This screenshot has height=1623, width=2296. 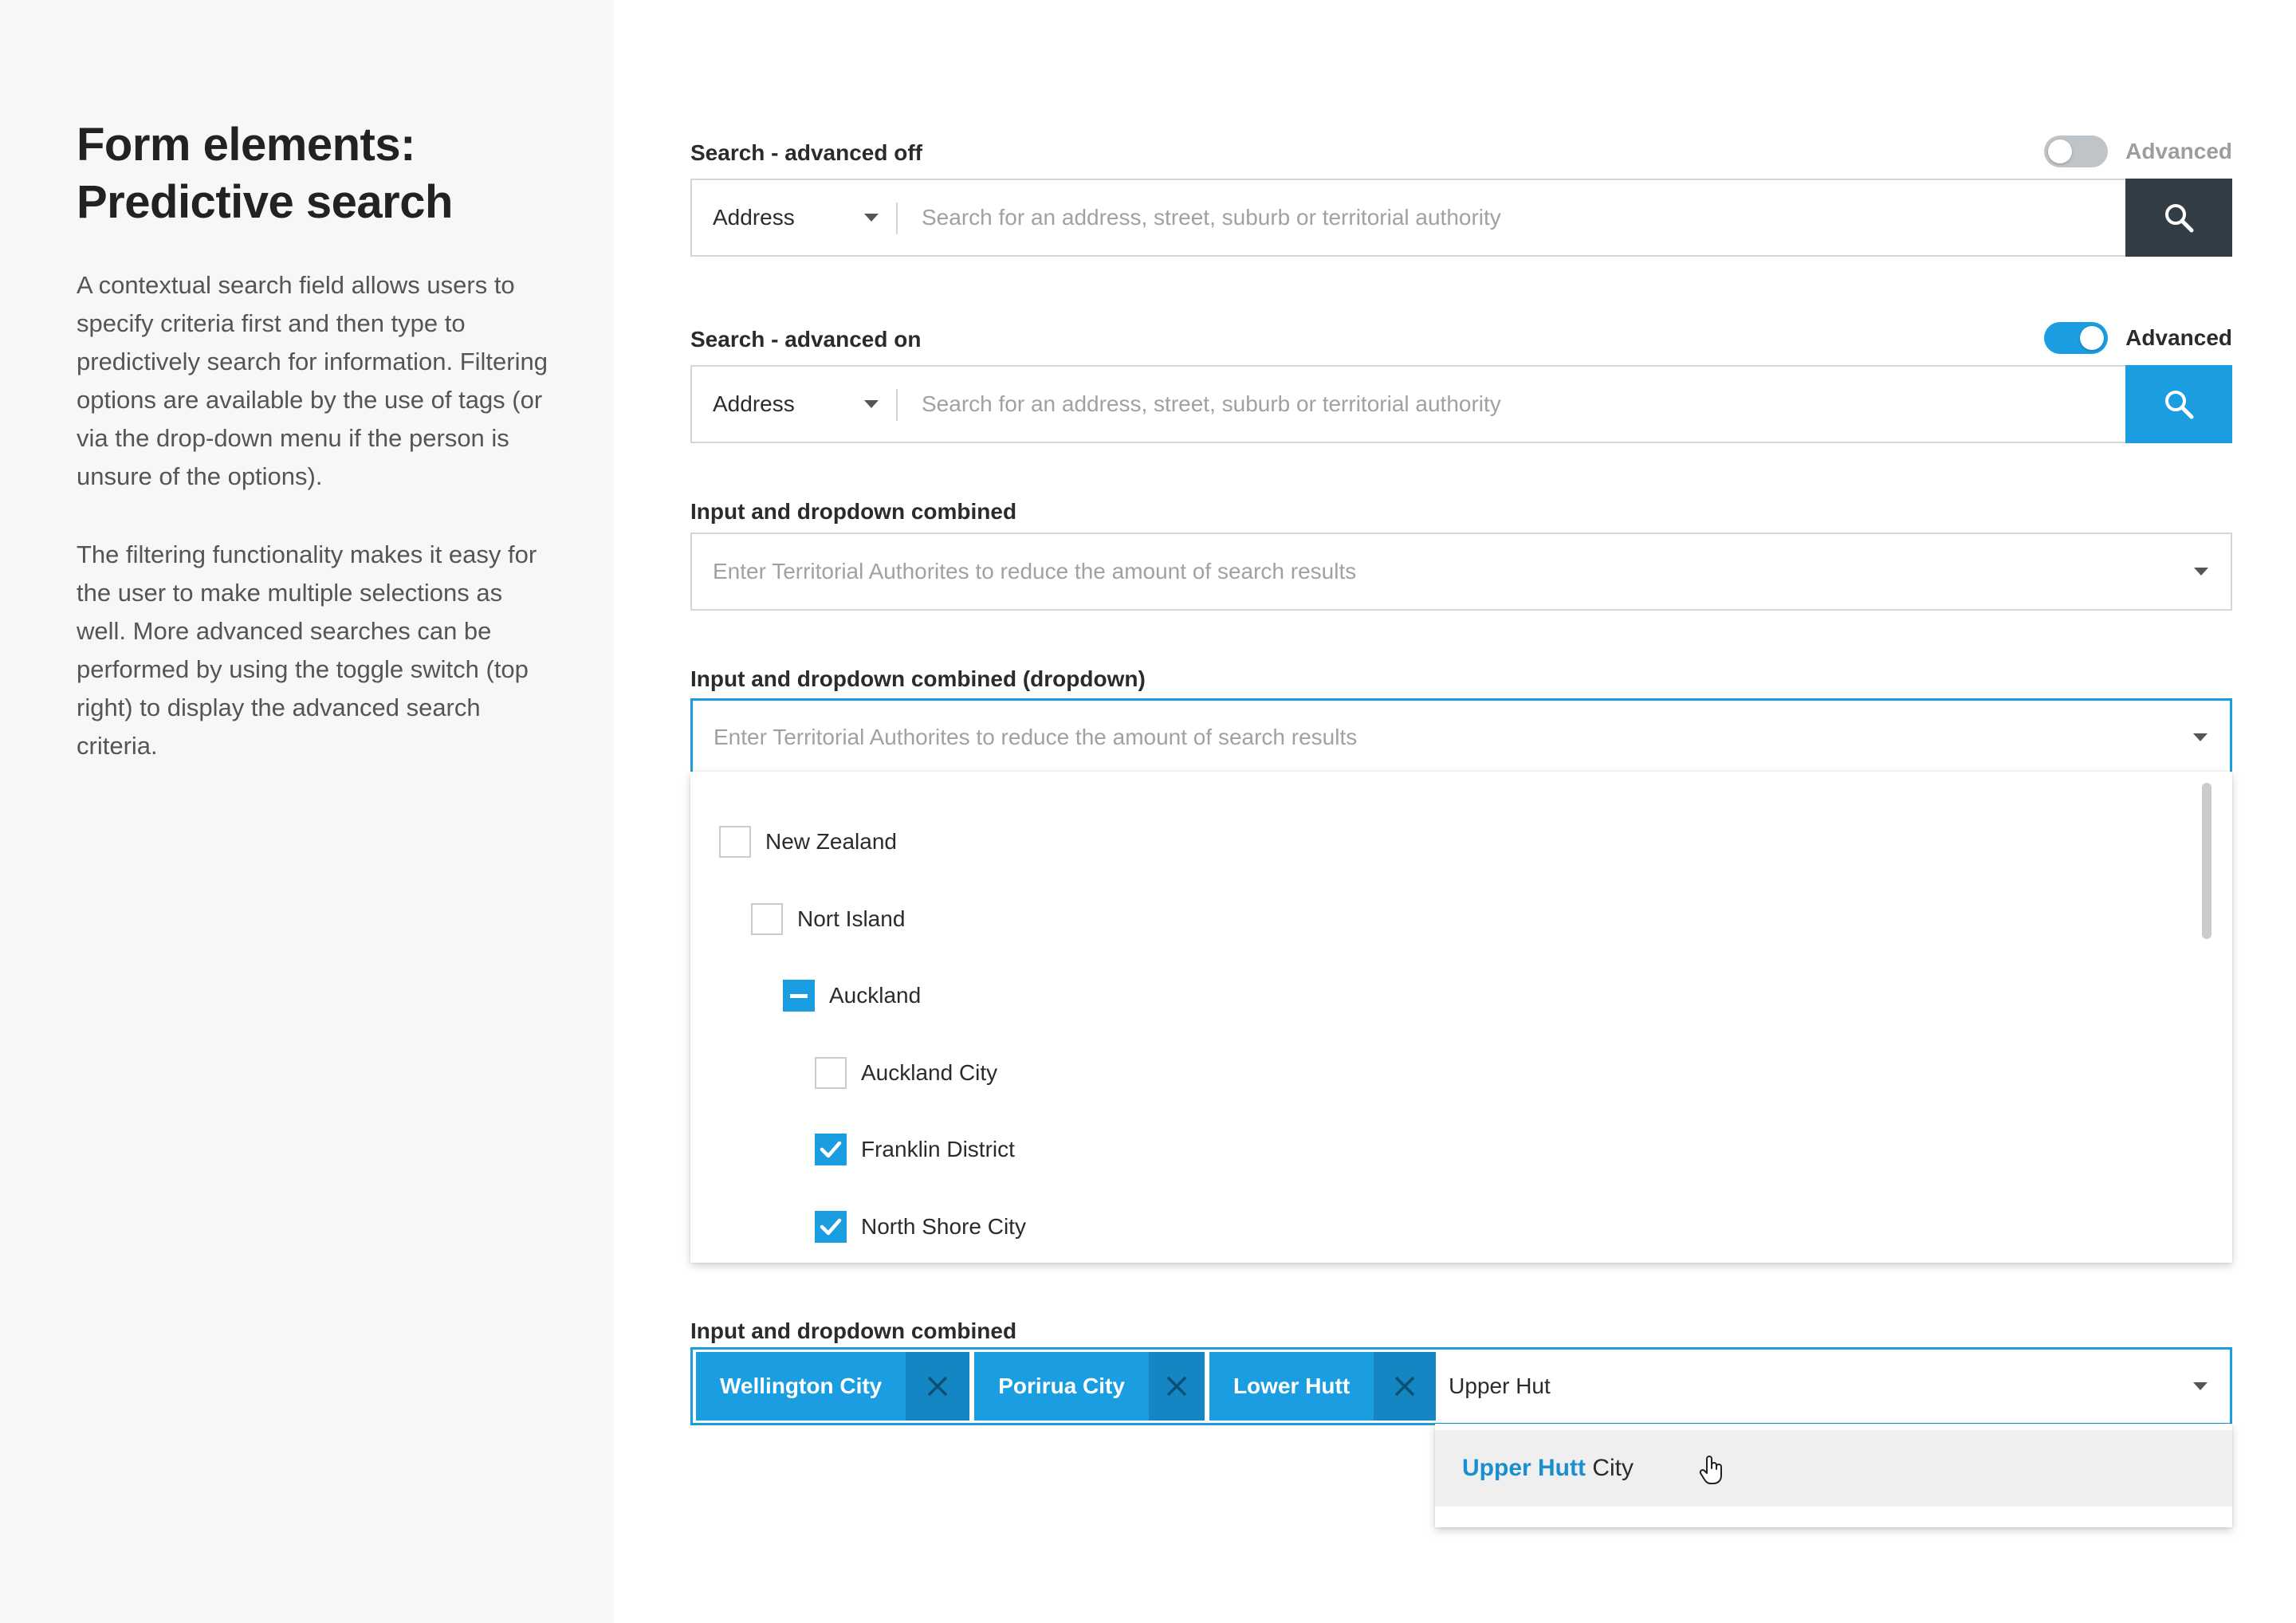 What do you see at coordinates (831, 841) in the screenshot?
I see `tree-item-label: New Zealand` at bounding box center [831, 841].